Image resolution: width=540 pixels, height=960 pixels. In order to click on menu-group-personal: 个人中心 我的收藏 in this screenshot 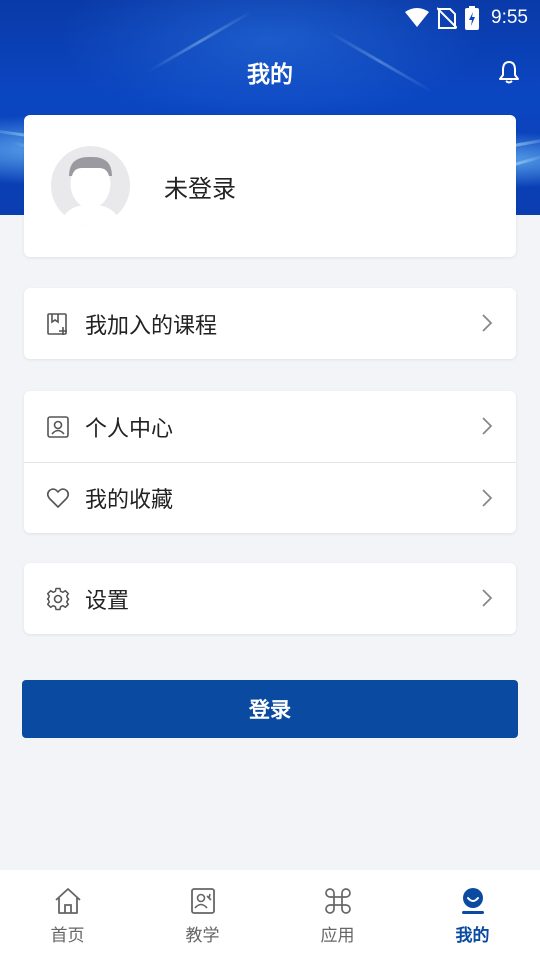, I will do `click(270, 462)`.